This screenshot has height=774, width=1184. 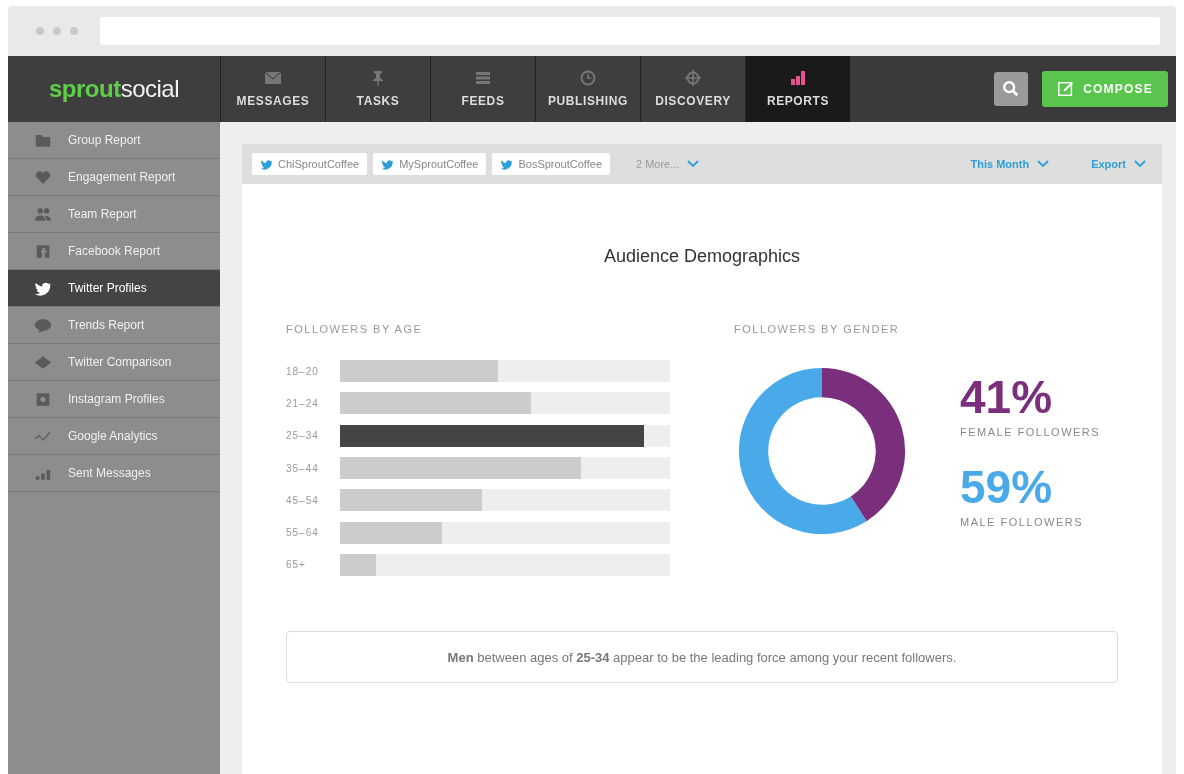 I want to click on logo: sproutsocial, so click(x=114, y=89).